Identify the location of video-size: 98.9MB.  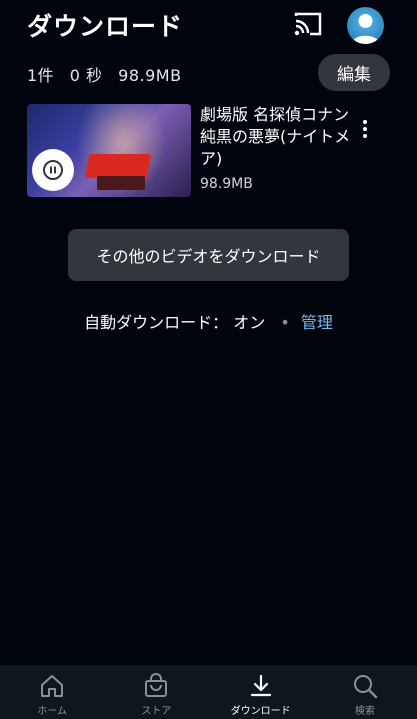
(226, 184).